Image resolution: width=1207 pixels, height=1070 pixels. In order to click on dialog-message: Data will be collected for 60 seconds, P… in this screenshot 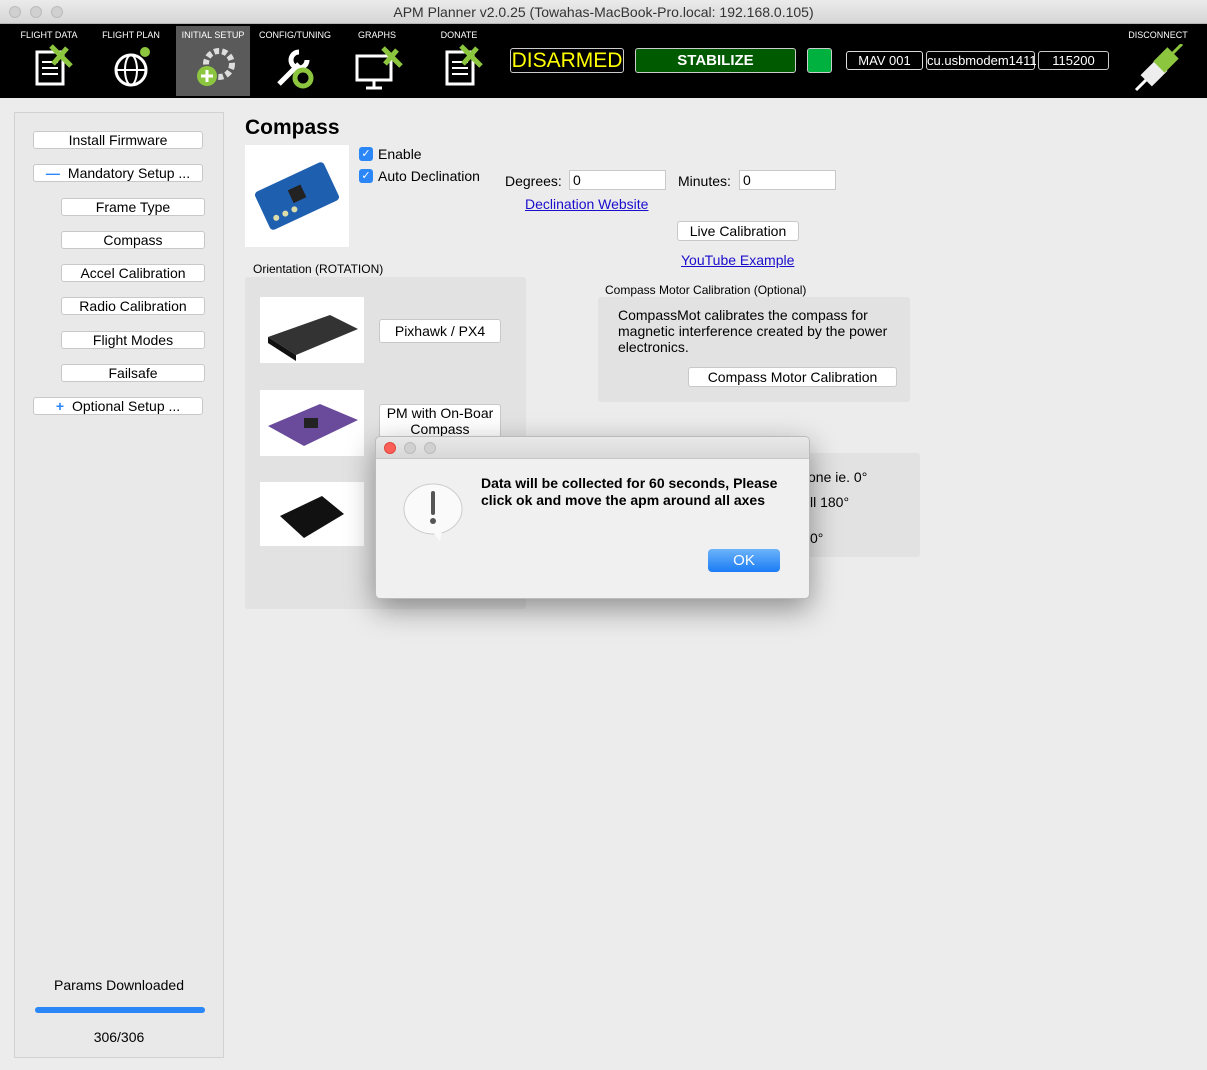, I will do `click(629, 491)`.